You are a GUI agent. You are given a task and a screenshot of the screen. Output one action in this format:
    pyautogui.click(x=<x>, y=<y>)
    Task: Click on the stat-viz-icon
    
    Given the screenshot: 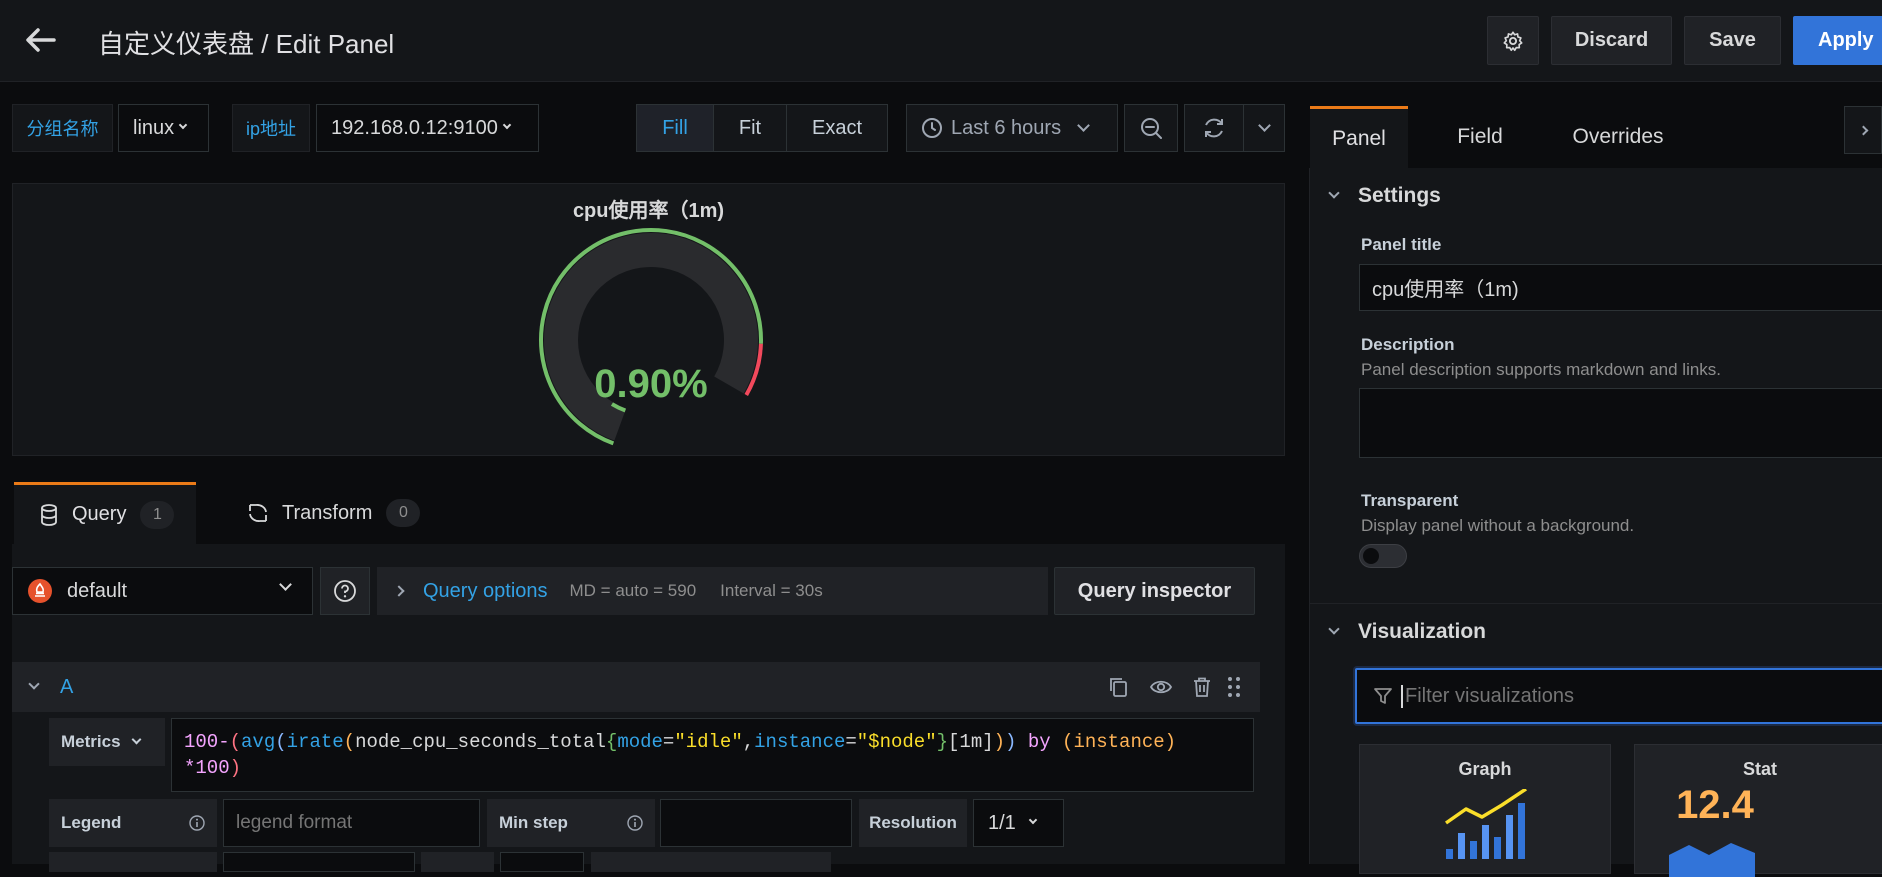 What is the action you would take?
    pyautogui.click(x=1712, y=860)
    